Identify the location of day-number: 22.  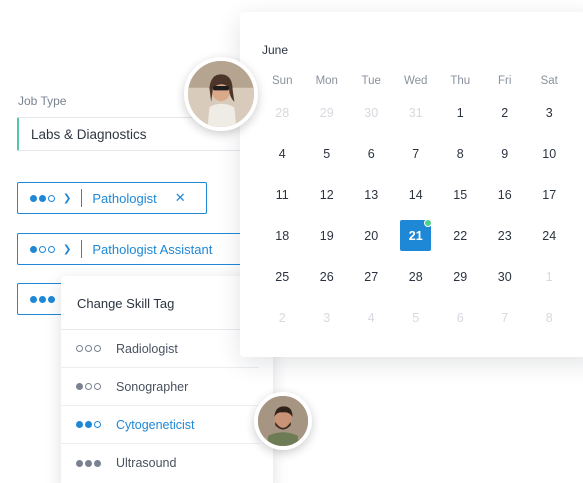
(460, 235).